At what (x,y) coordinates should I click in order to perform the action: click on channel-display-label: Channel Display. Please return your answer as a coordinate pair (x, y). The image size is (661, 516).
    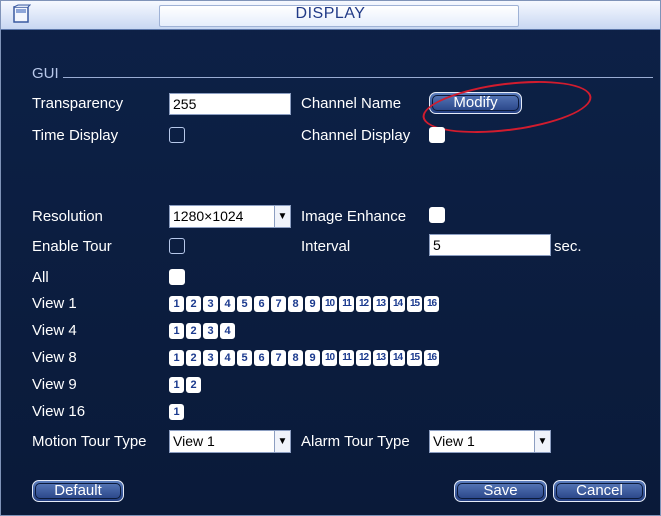
    Looking at the image, I should click on (356, 135).